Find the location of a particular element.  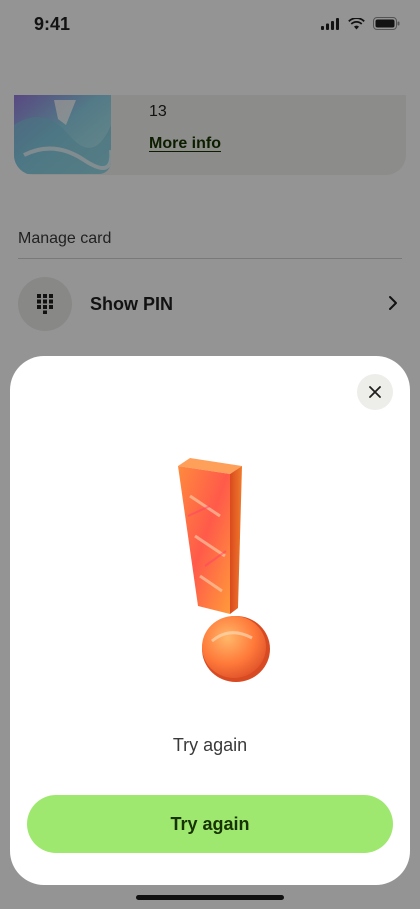

error-message: Try again is located at coordinates (210, 745).